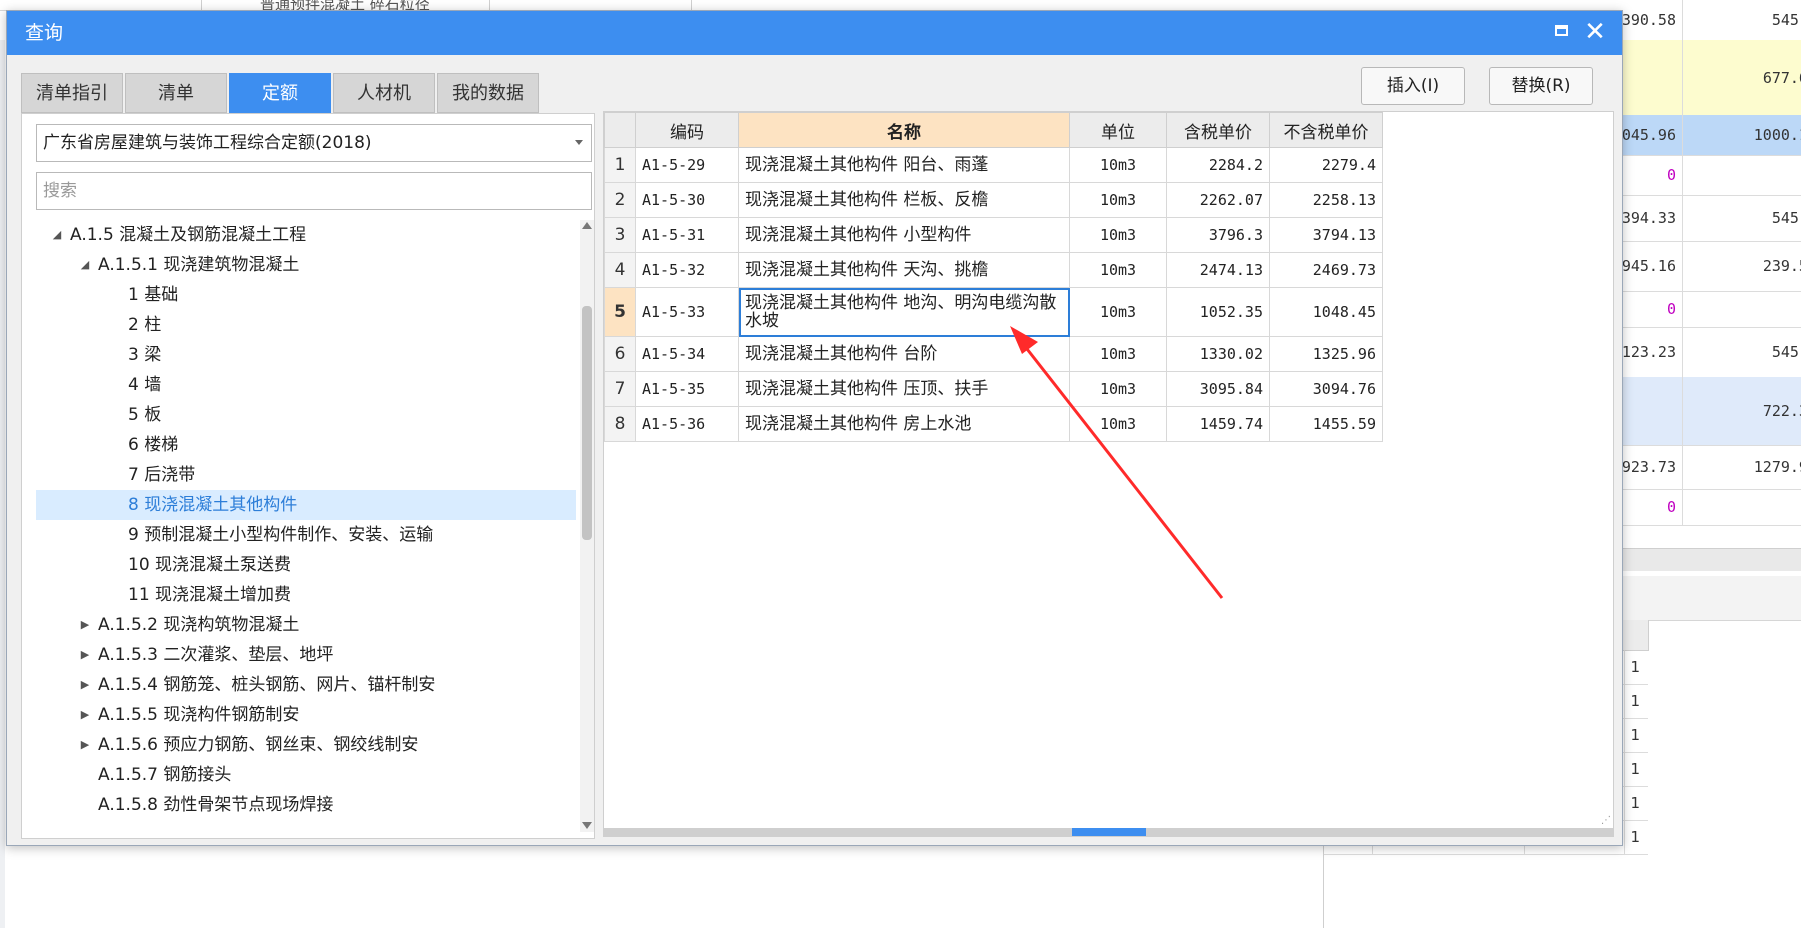 Image resolution: width=1801 pixels, height=928 pixels. Describe the element at coordinates (314, 191) in the screenshot. I see `search-input` at that location.